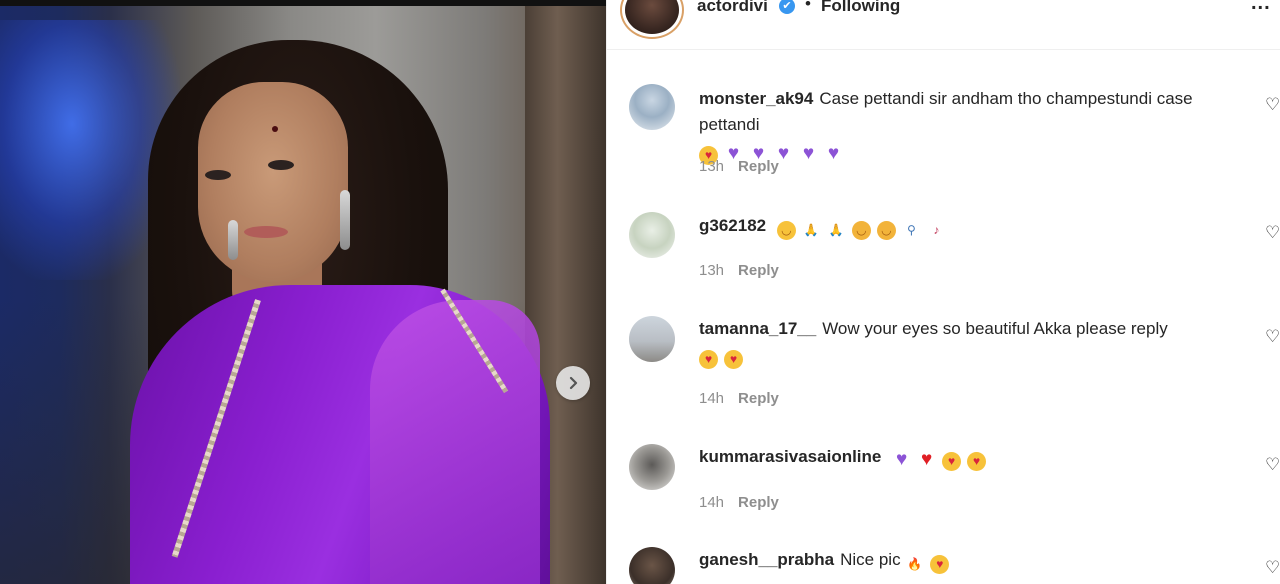 The width and height of the screenshot is (1280, 584). What do you see at coordinates (233, 240) in the screenshot?
I see `photo-earring-left` at bounding box center [233, 240].